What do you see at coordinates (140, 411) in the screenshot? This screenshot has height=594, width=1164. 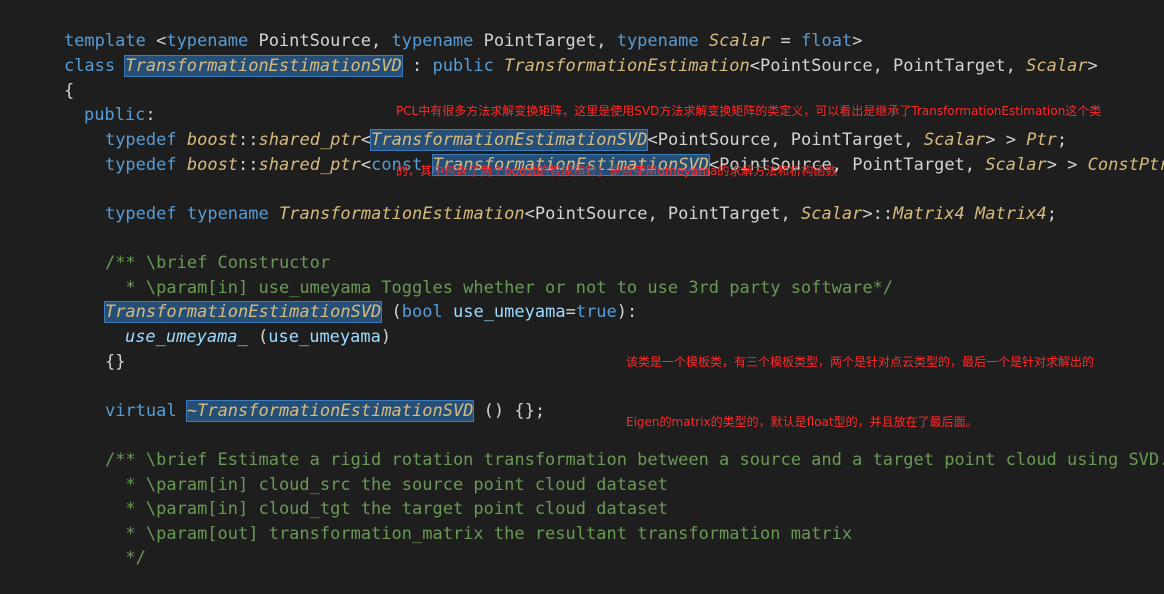 I see `keyword: virtual` at bounding box center [140, 411].